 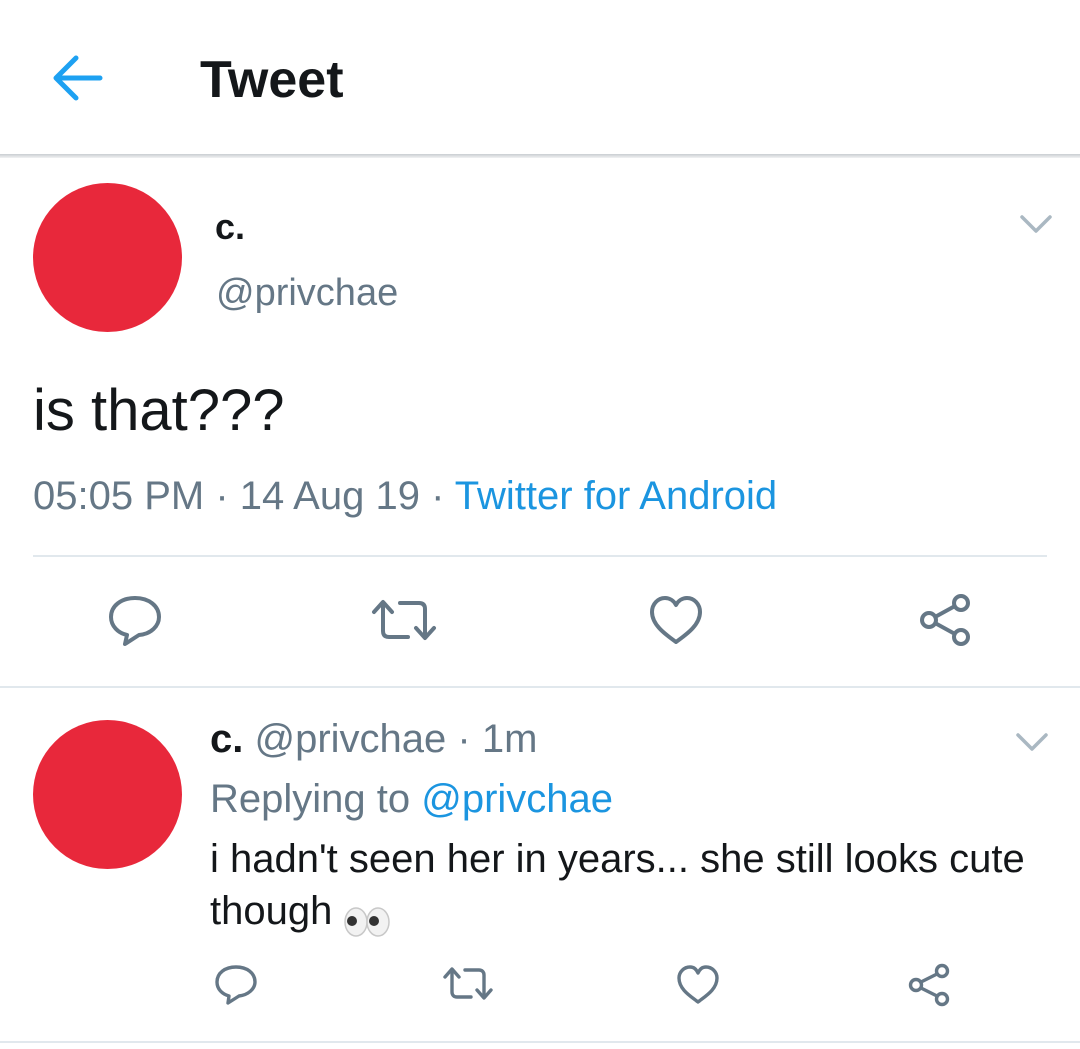 I want to click on replying-to-line: Replying to @privchae, so click(x=411, y=799).